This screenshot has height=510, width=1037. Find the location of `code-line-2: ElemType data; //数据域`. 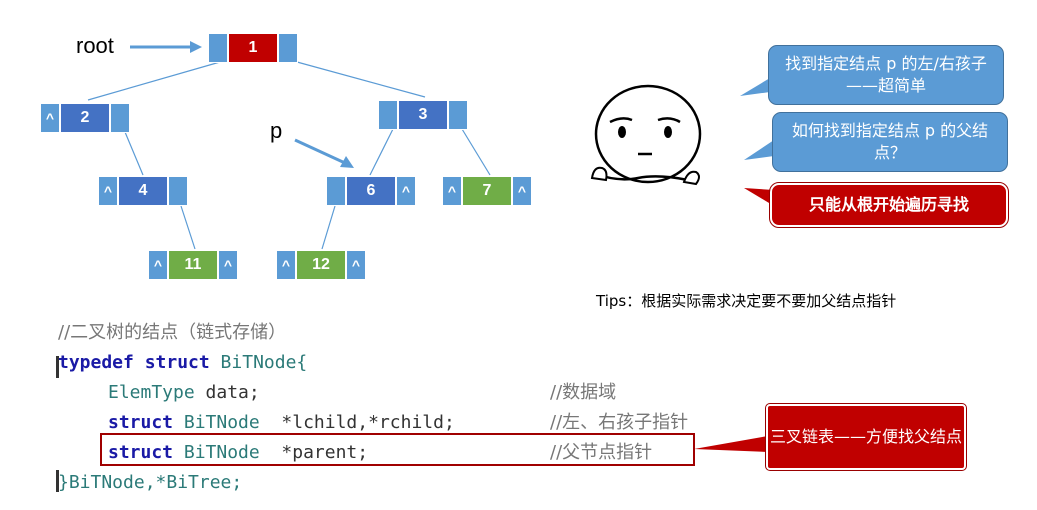

code-line-2: ElemType data; //数据域 is located at coordinates (337, 393).